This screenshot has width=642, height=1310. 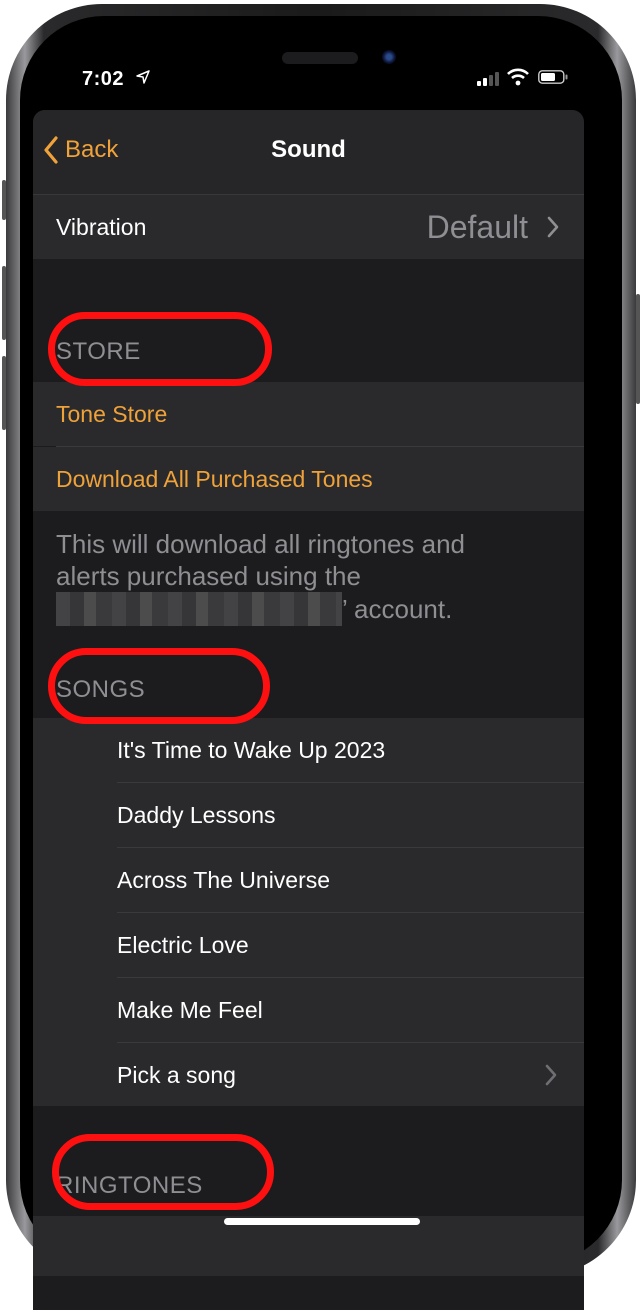 What do you see at coordinates (322, 1221) in the screenshot?
I see `home-indicator` at bounding box center [322, 1221].